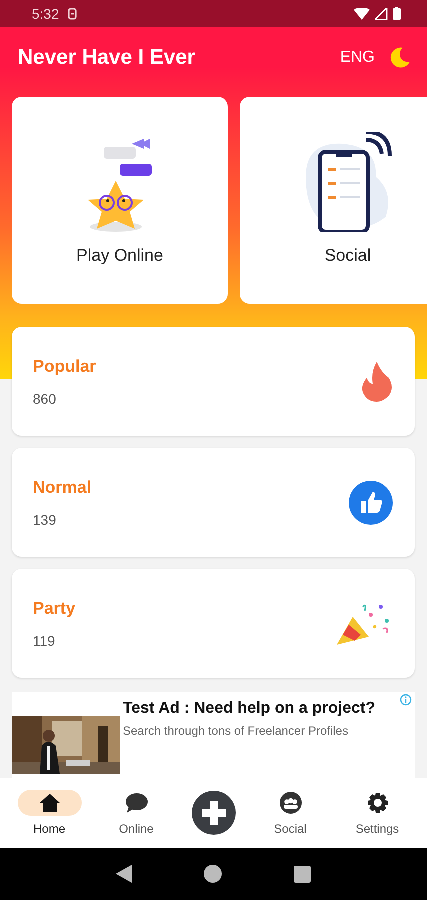 Image resolution: width=427 pixels, height=900 pixels. Describe the element at coordinates (213, 502) in the screenshot. I see `category-card: Normal 139` at that location.